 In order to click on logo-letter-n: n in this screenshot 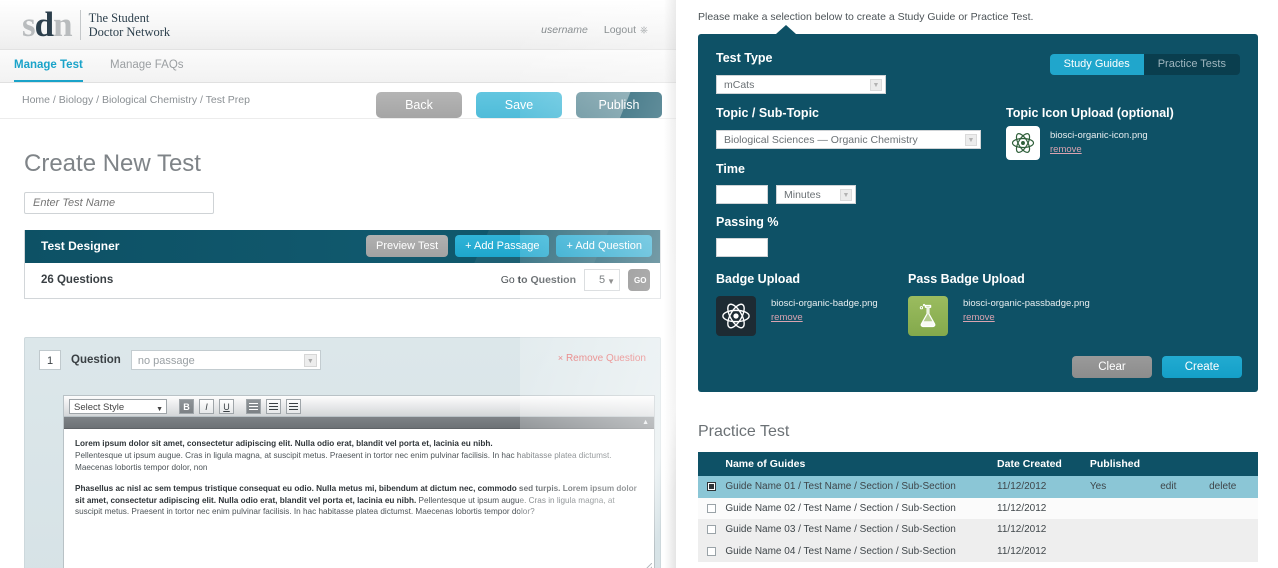, I will do `click(62, 24)`.